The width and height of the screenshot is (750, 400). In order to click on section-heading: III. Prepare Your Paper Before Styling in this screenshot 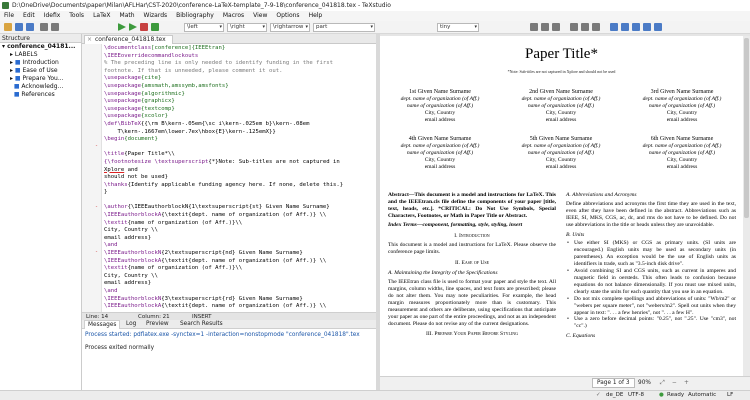, I will do `click(472, 334)`.